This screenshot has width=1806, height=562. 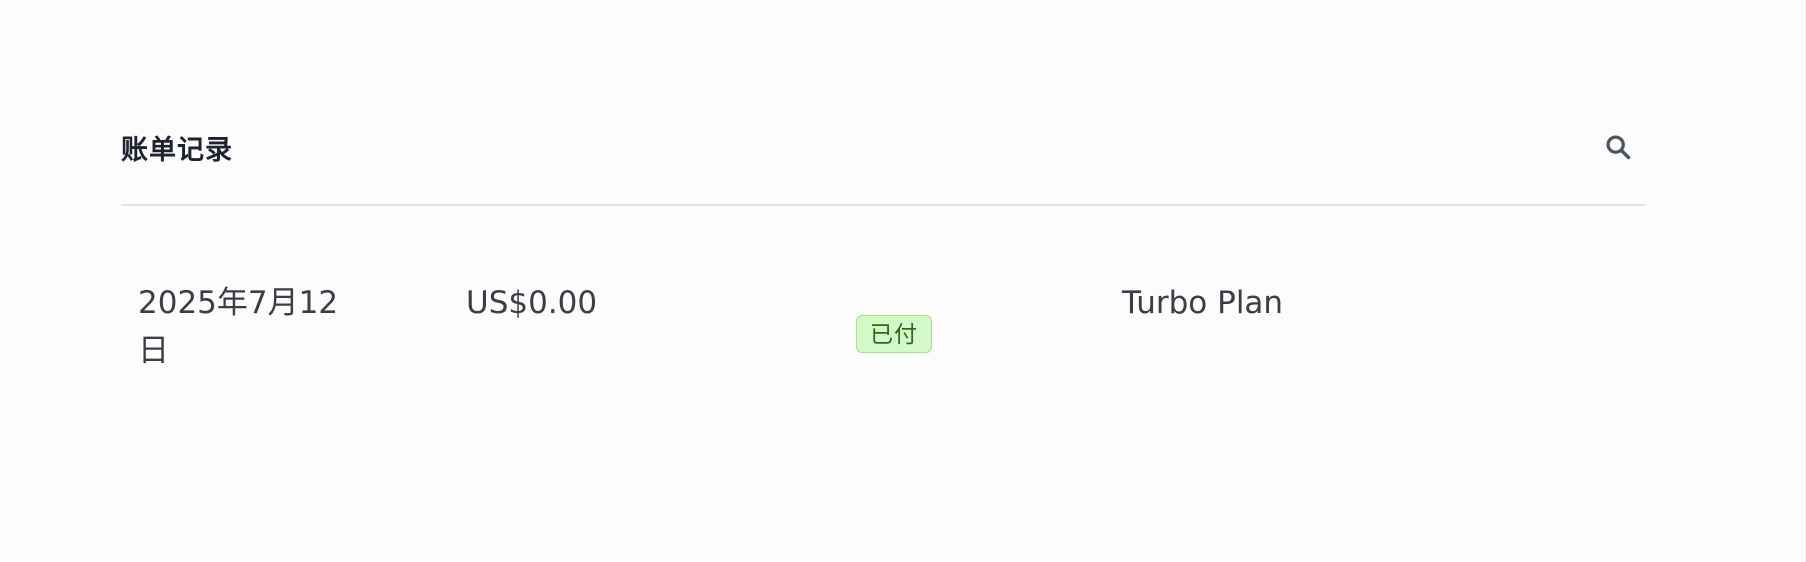 I want to click on plan-name: Turbo Plan, so click(x=1203, y=303).